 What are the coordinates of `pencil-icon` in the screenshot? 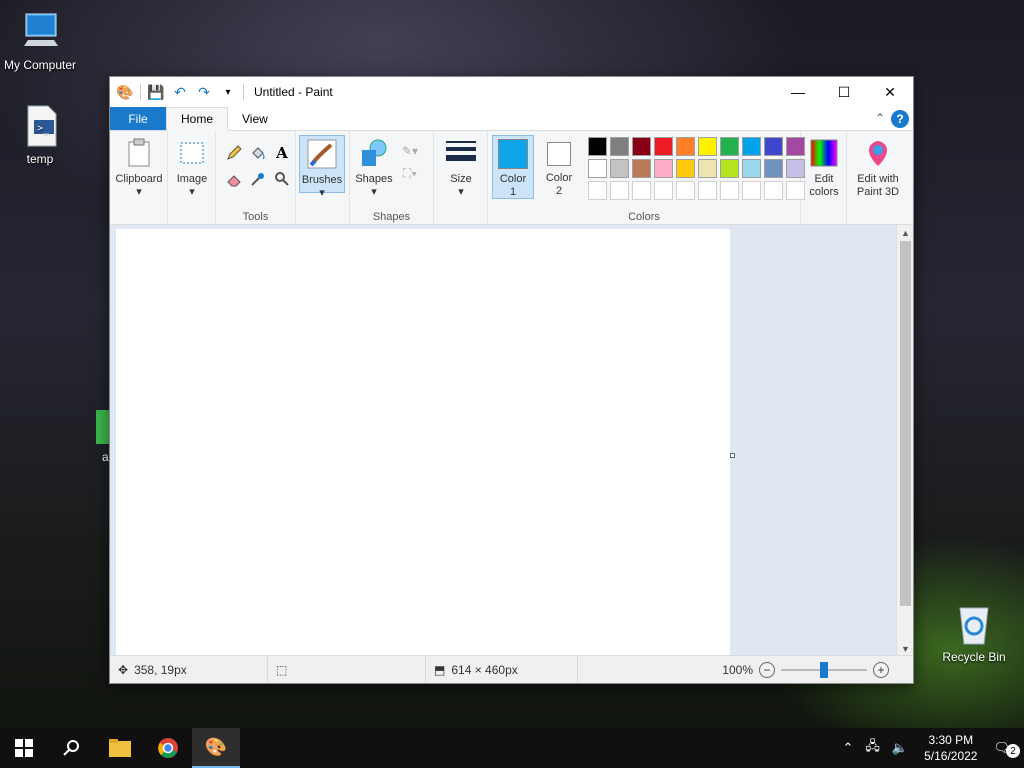 It's located at (234, 153).